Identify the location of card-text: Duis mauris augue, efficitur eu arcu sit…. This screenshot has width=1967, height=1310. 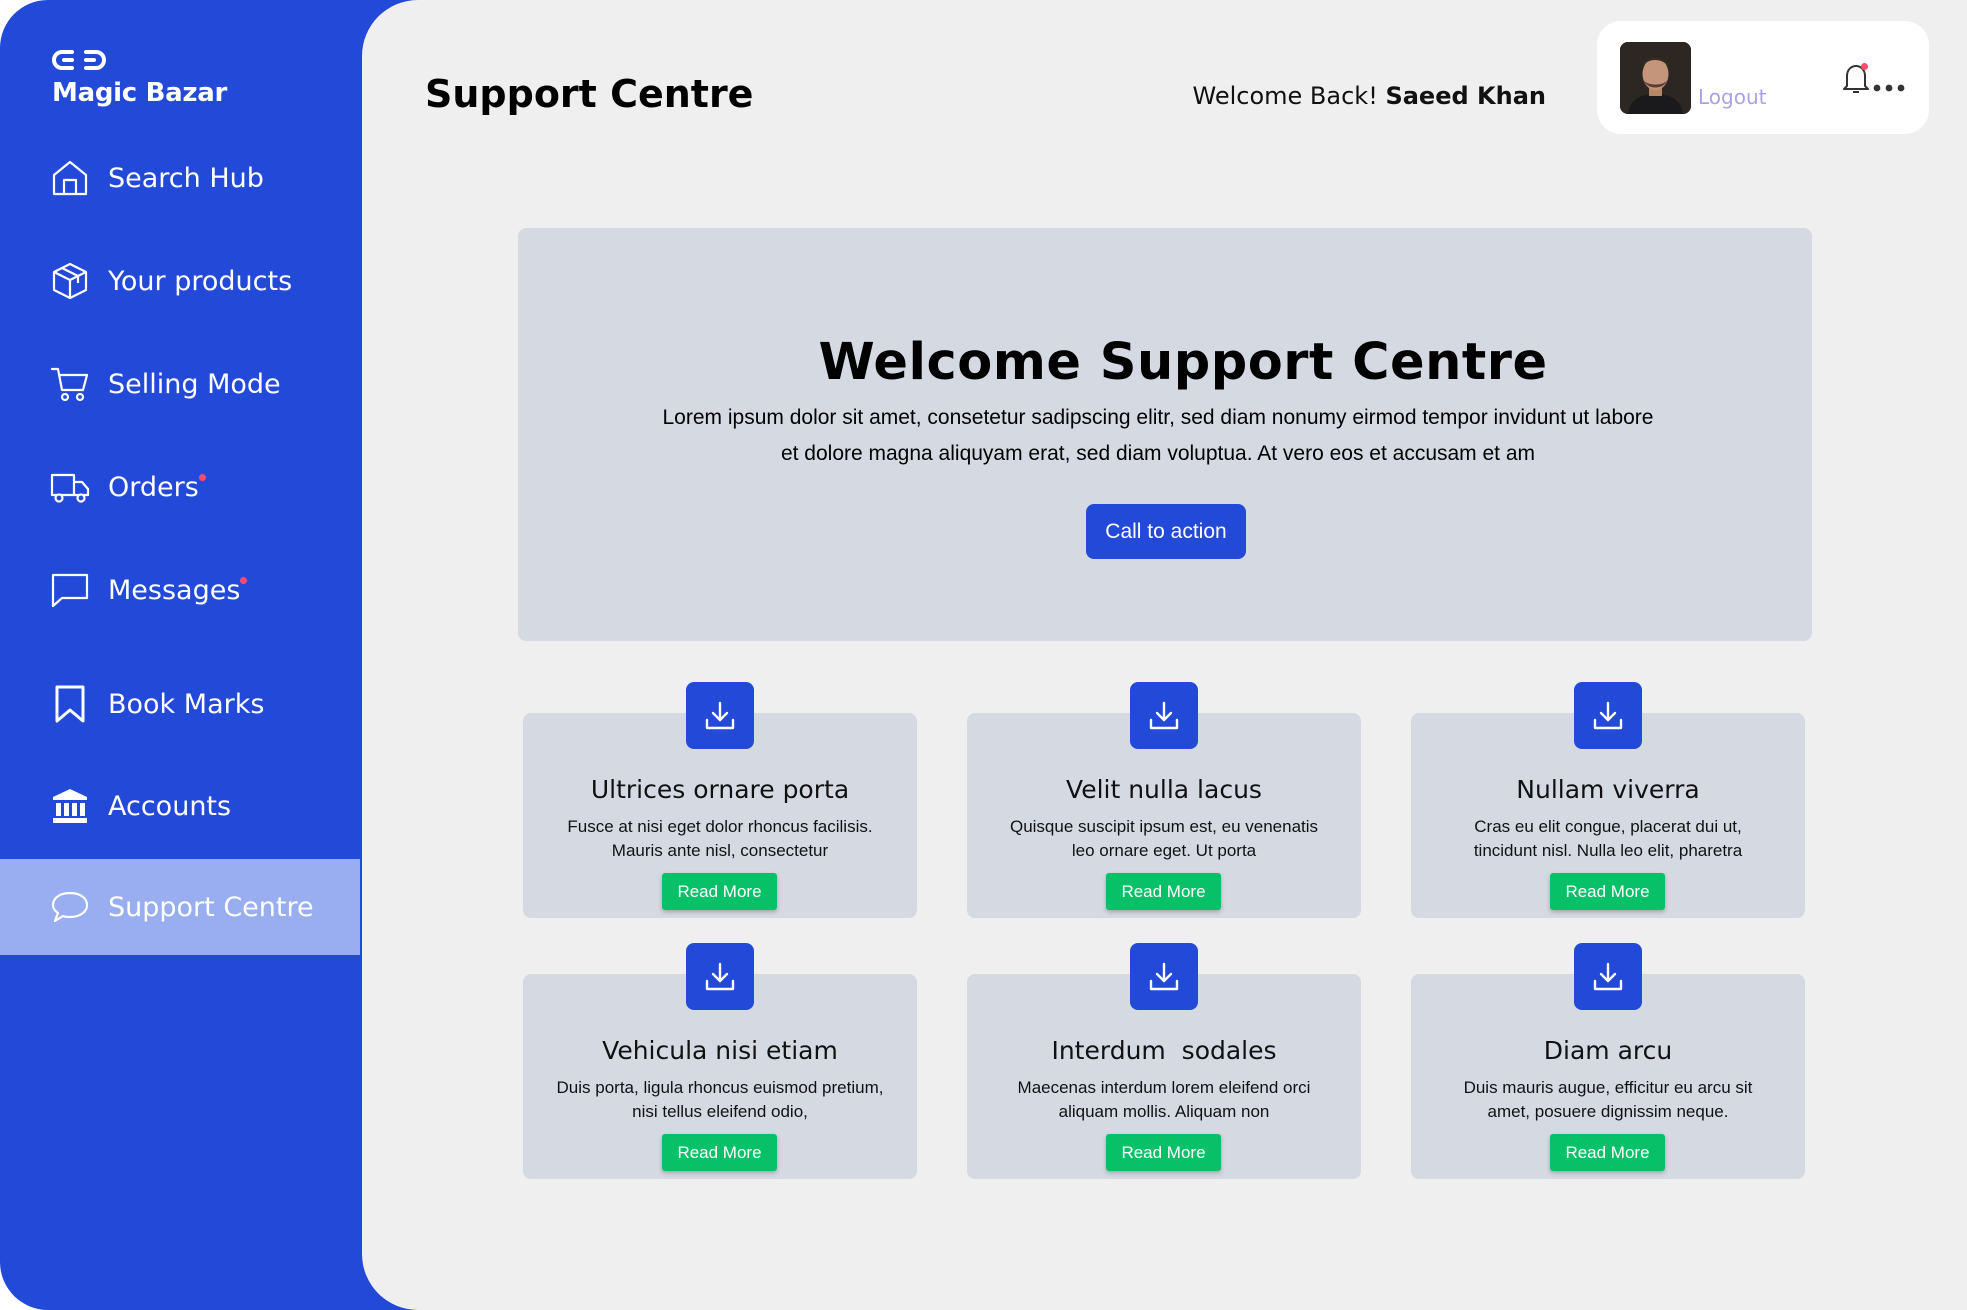
(1608, 1099).